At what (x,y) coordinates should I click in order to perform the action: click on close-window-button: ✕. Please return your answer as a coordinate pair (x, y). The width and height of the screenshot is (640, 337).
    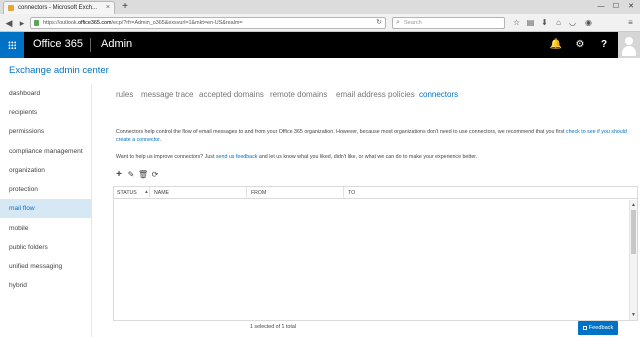
    Looking at the image, I should click on (631, 6).